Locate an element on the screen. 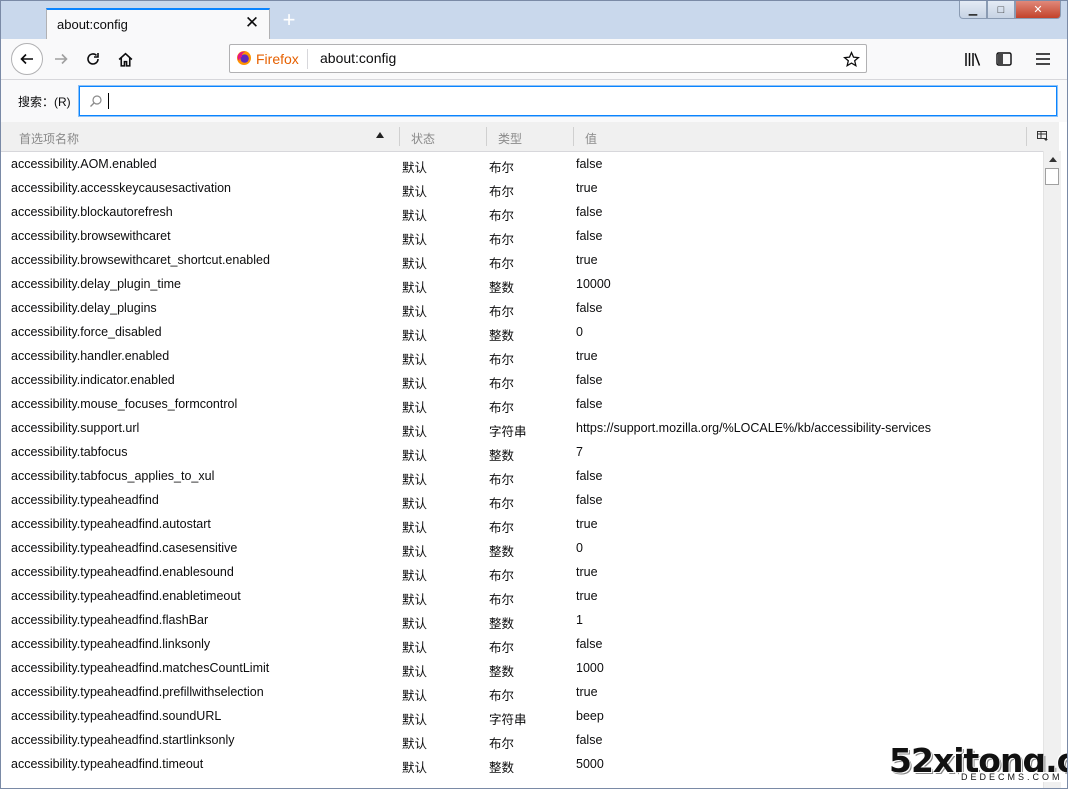 This screenshot has width=1068, height=789. sidebar-toggle-icon is located at coordinates (1004, 59).